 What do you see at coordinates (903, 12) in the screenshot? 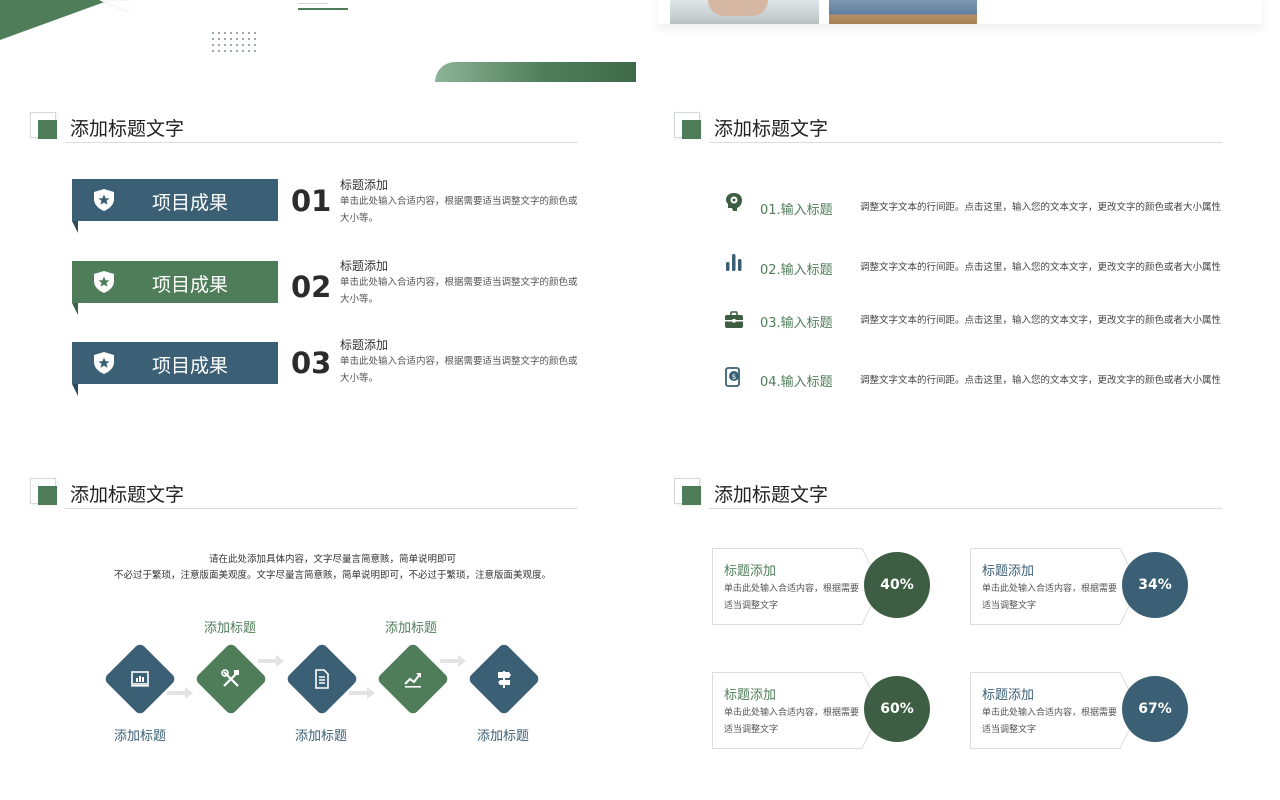
I see `photo-office-desk` at bounding box center [903, 12].